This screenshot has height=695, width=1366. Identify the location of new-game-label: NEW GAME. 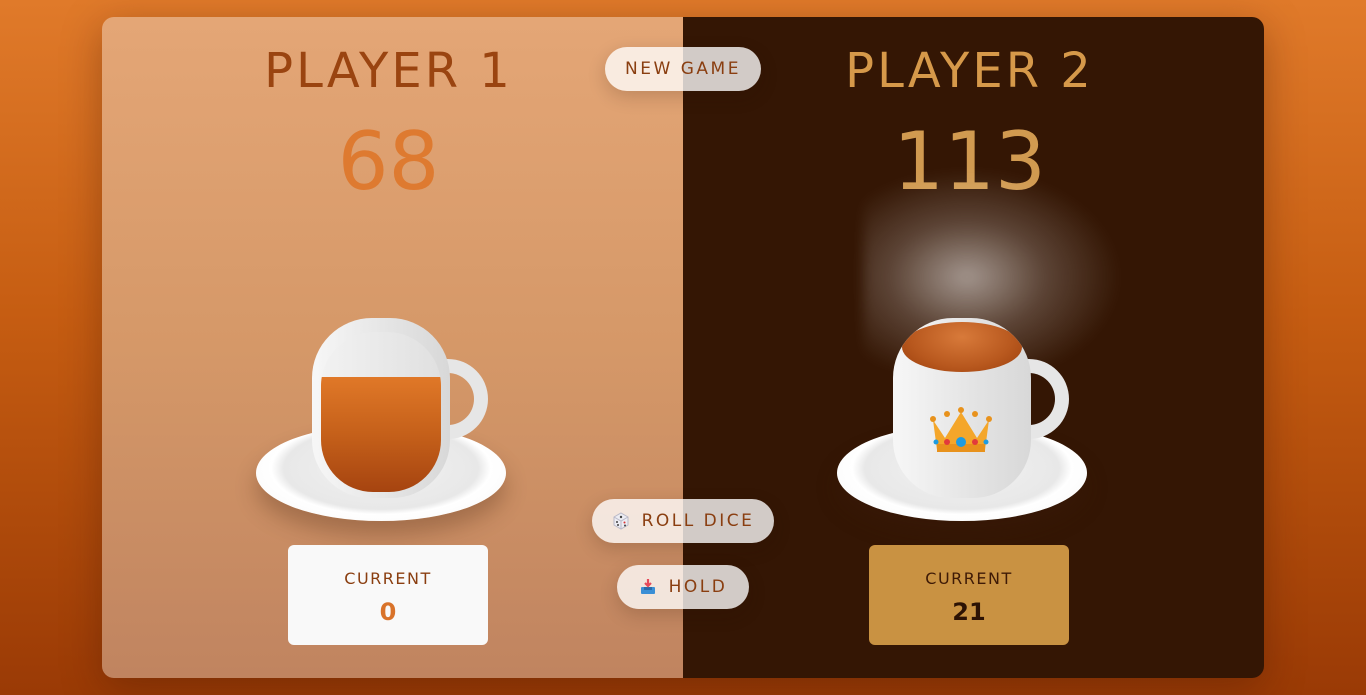
(683, 69).